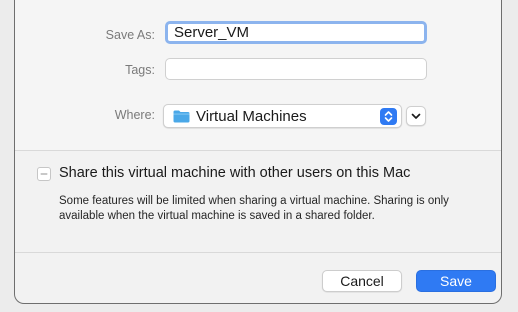 This screenshot has width=518, height=312. I want to click on section-divider-bottom, so click(258, 252).